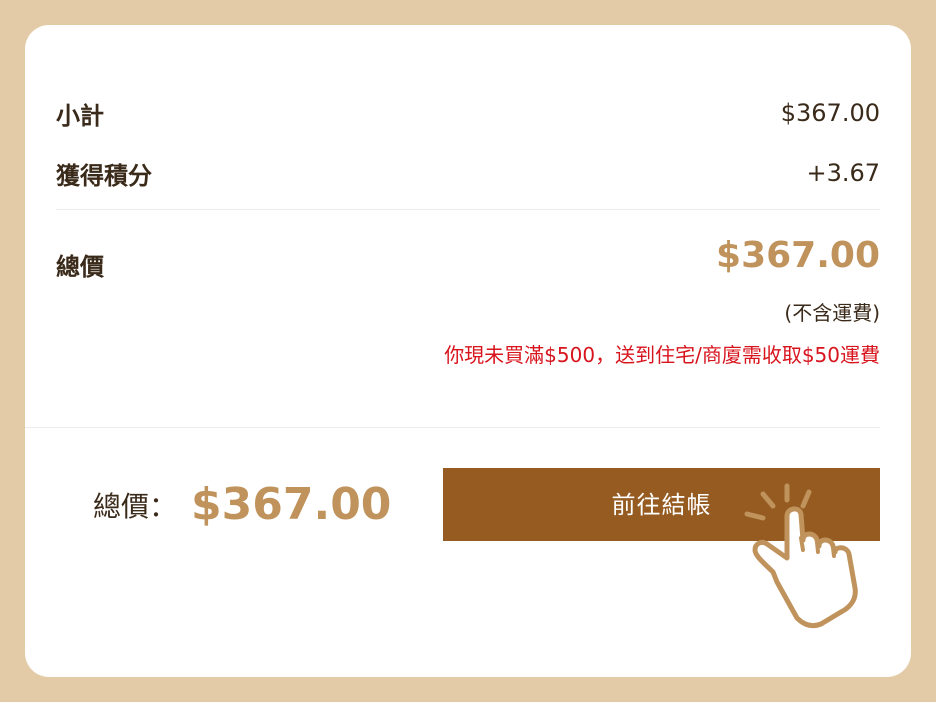  I want to click on subtotal-row: 小計 $367.00, so click(468, 113).